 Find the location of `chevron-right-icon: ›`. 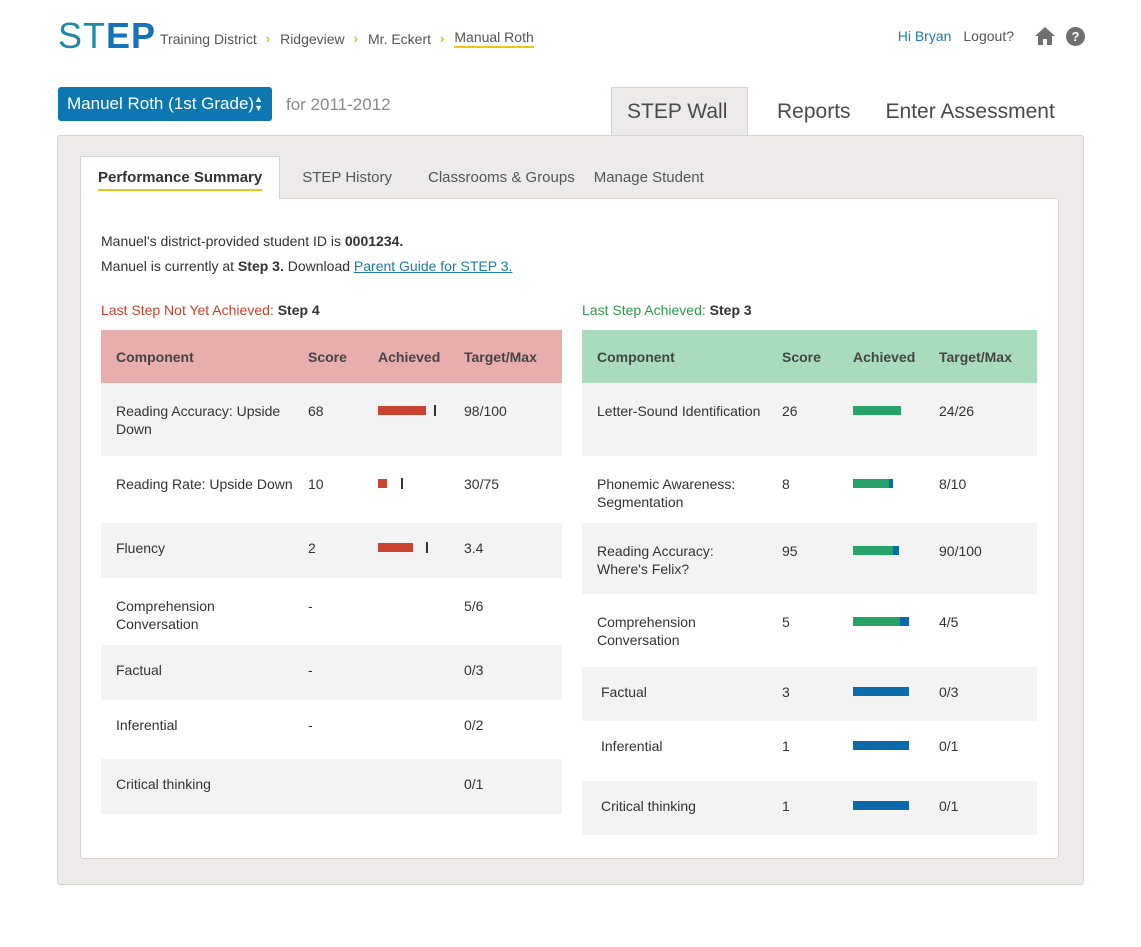

chevron-right-icon: › is located at coordinates (268, 38).